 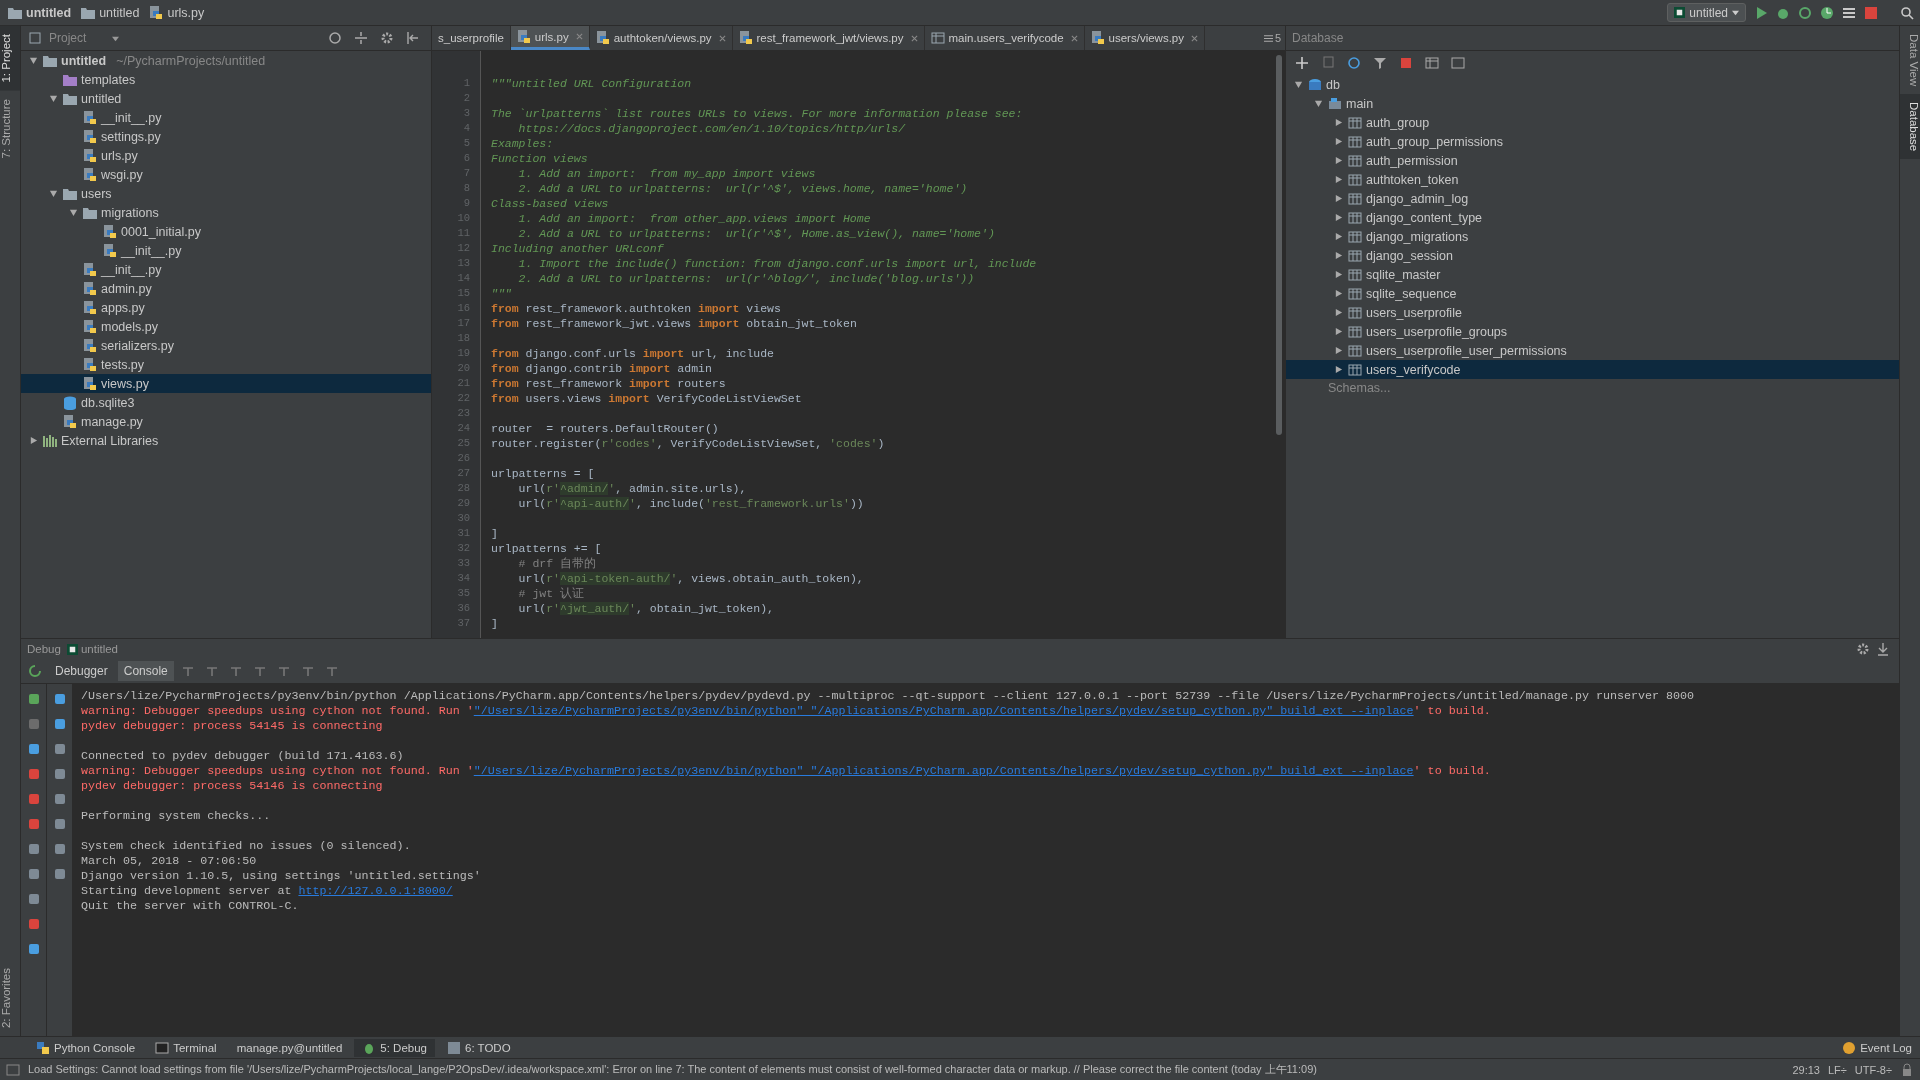 What do you see at coordinates (1592, 369) in the screenshot?
I see `tree-item: users_verifycode` at bounding box center [1592, 369].